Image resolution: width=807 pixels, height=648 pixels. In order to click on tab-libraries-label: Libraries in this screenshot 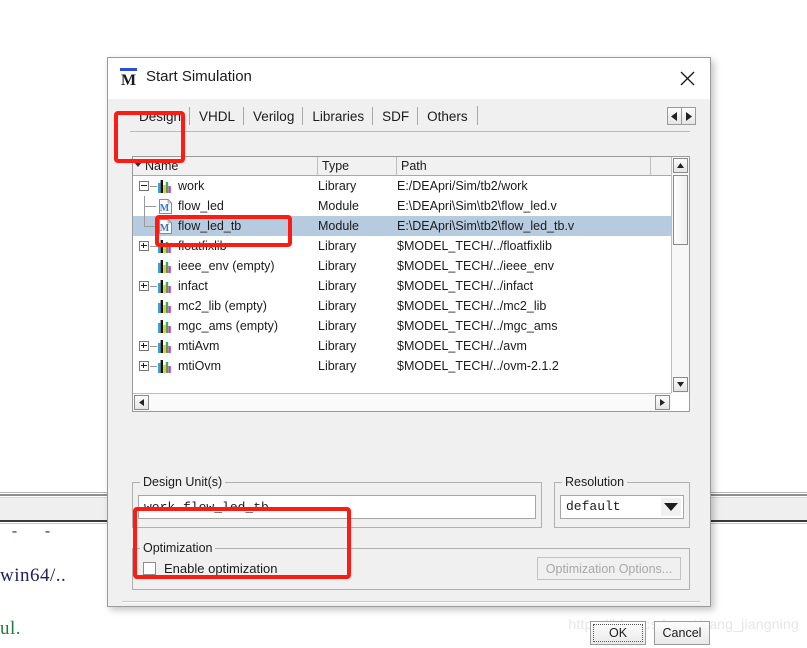, I will do `click(338, 116)`.